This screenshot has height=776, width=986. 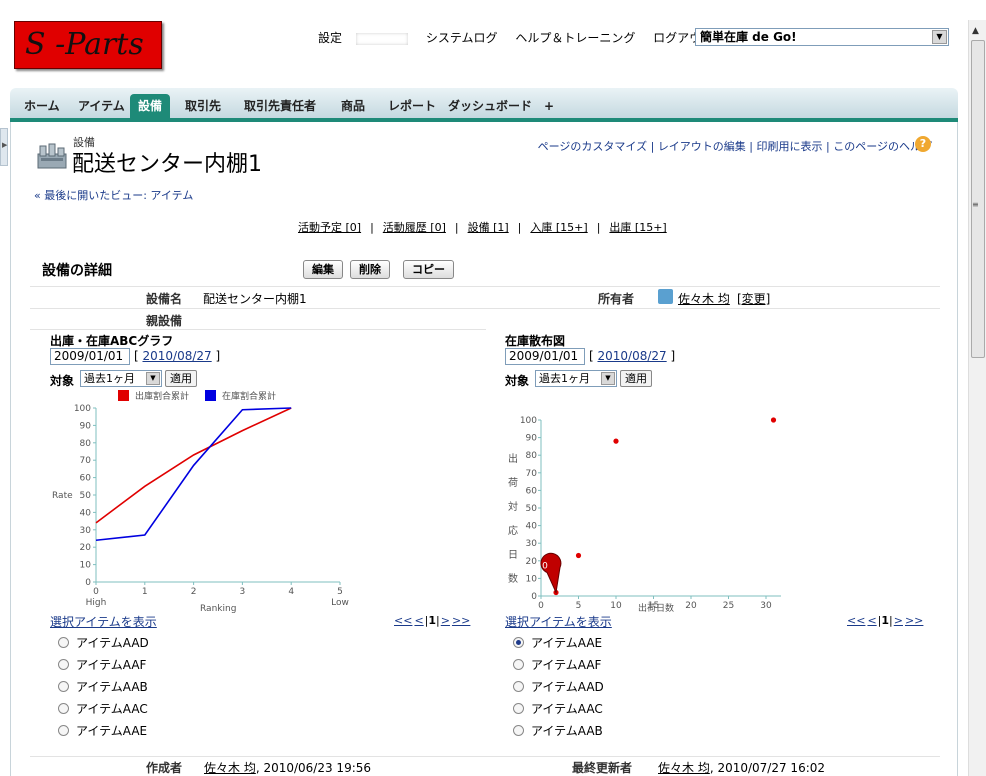 I want to click on abc-period-select: 過去1ヶ月 ▼, so click(x=121, y=378).